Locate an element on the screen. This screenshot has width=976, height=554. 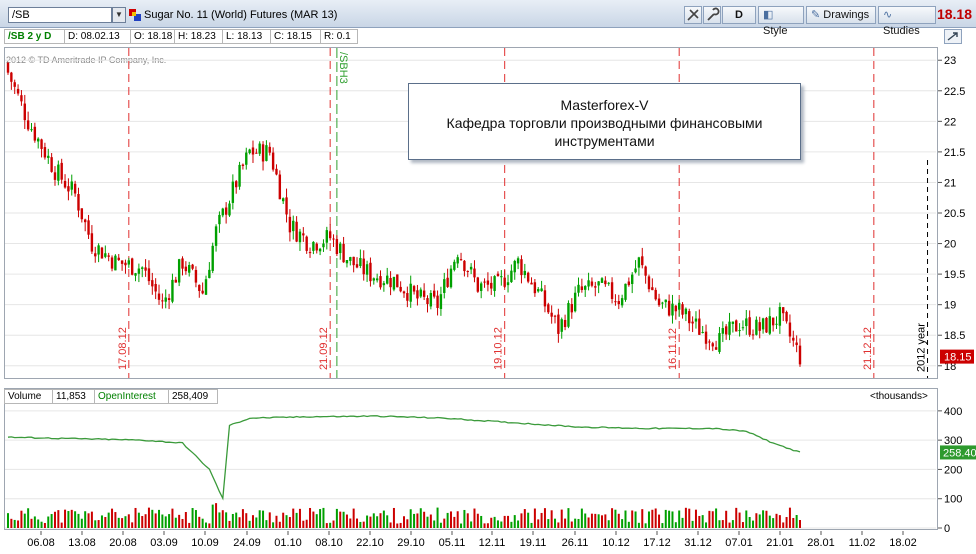
open-interest-line is located at coordinates (404, 458).